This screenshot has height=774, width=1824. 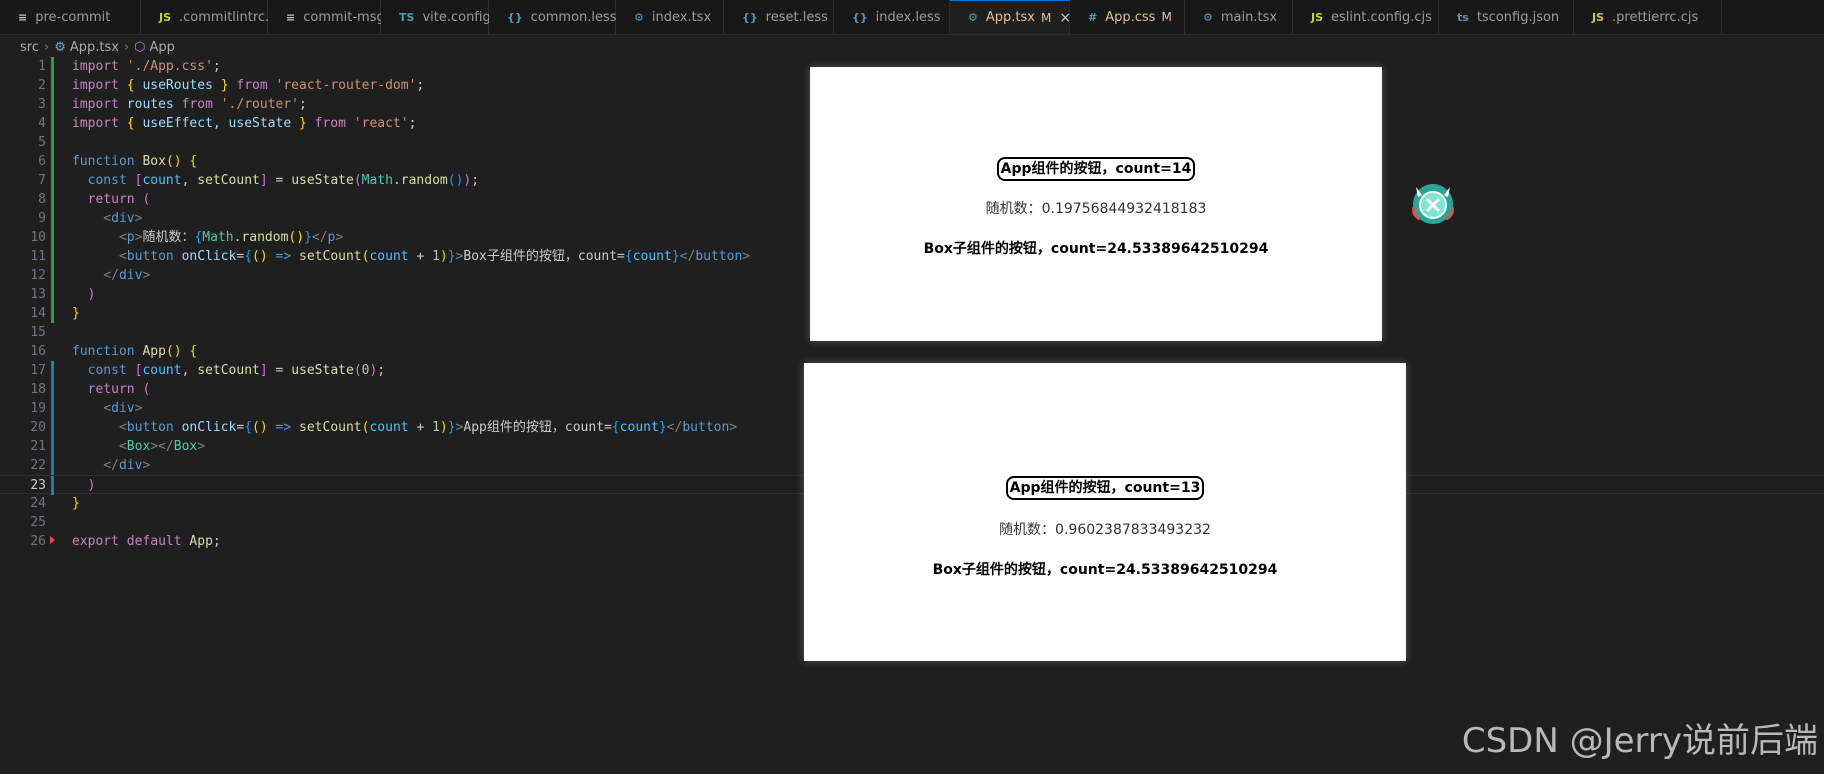 What do you see at coordinates (42, 85) in the screenshot?
I see `line-number: 2` at bounding box center [42, 85].